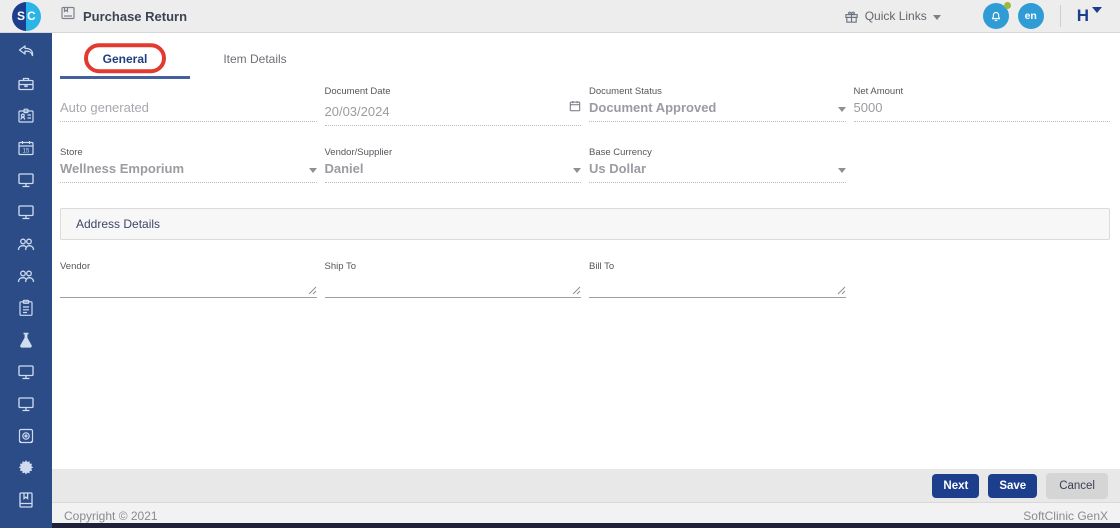  I want to click on bottom-strip, so click(586, 525).